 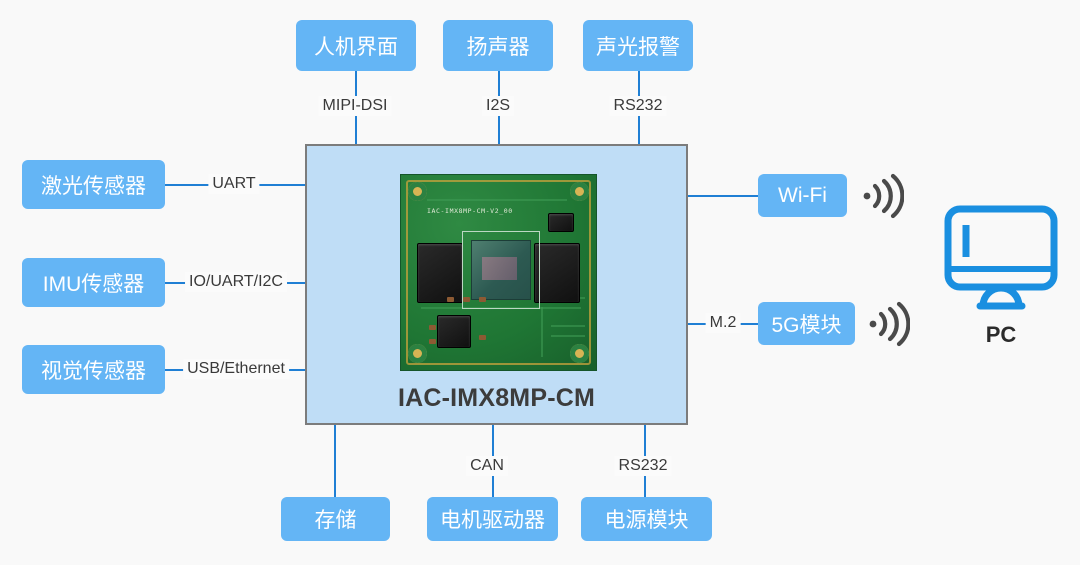 I want to click on interface-label-can: CAN, so click(x=487, y=466).